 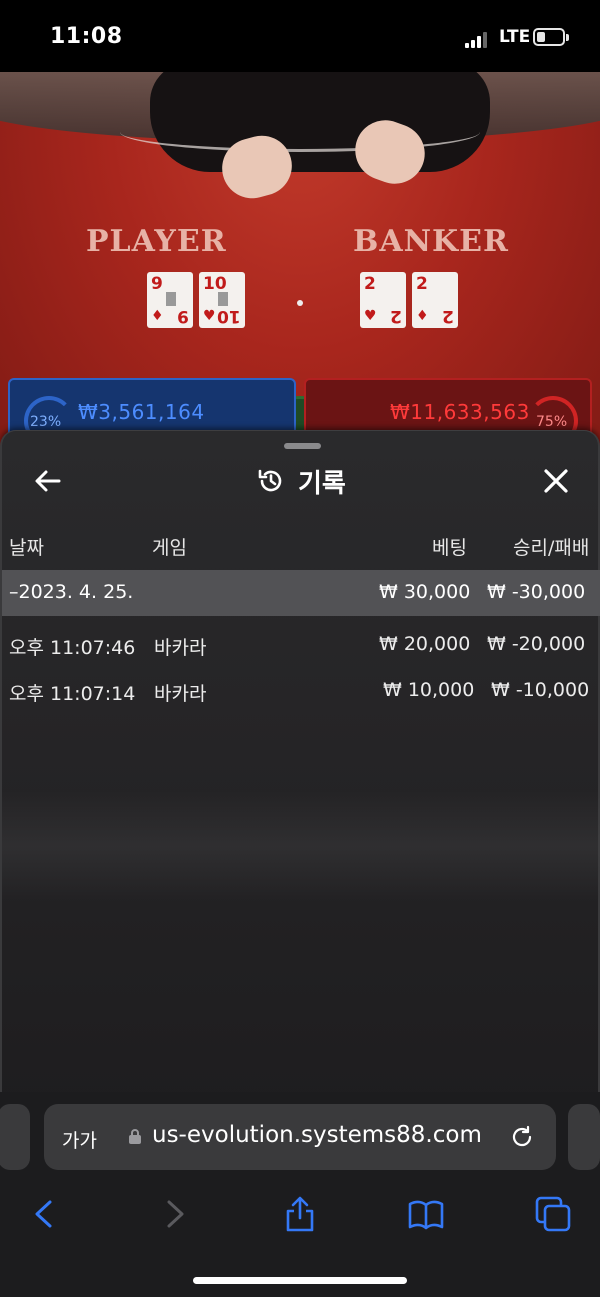 What do you see at coordinates (300, 36) in the screenshot?
I see `status-bar: 11:08 LTE` at bounding box center [300, 36].